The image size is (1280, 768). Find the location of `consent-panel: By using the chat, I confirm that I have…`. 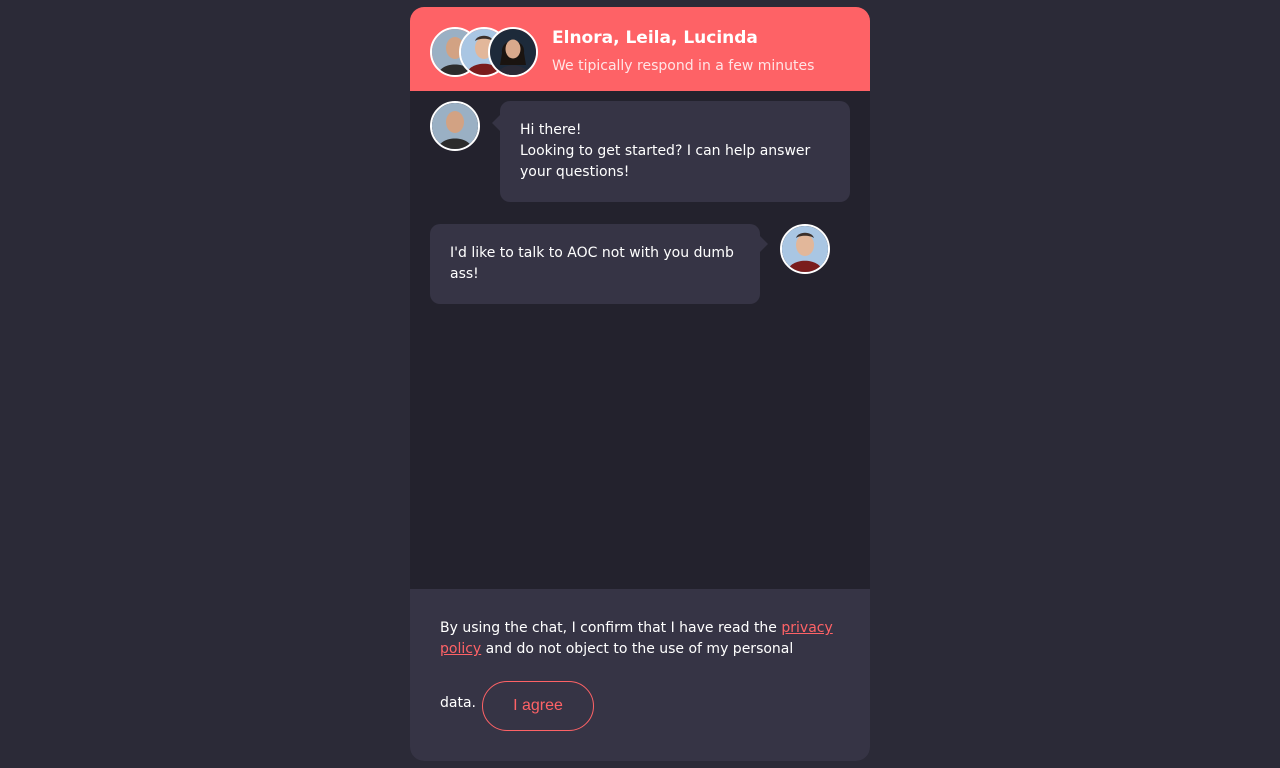

consent-panel: By using the chat, I confirm that I have… is located at coordinates (640, 675).